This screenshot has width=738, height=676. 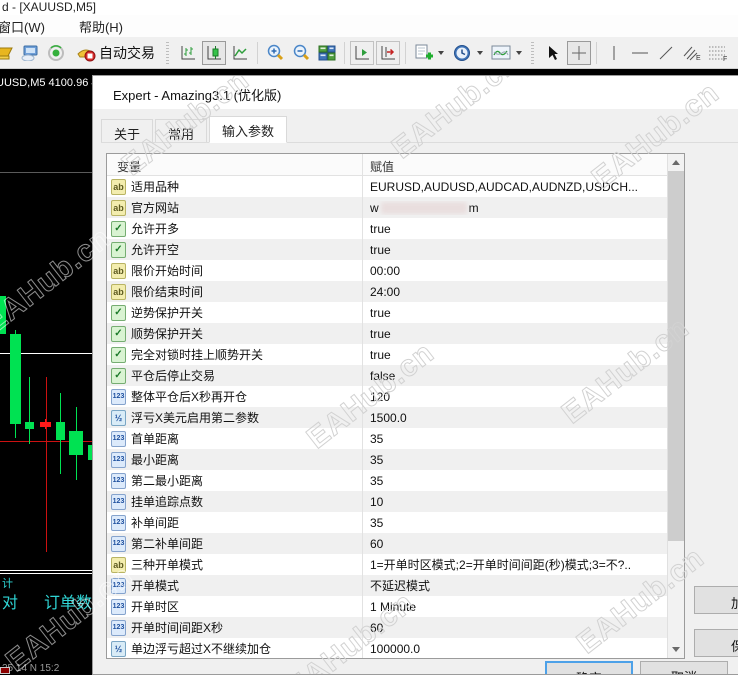 What do you see at coordinates (234, 291) in the screenshot?
I see `param-name-cell: ab 限价结束时间` at bounding box center [234, 291].